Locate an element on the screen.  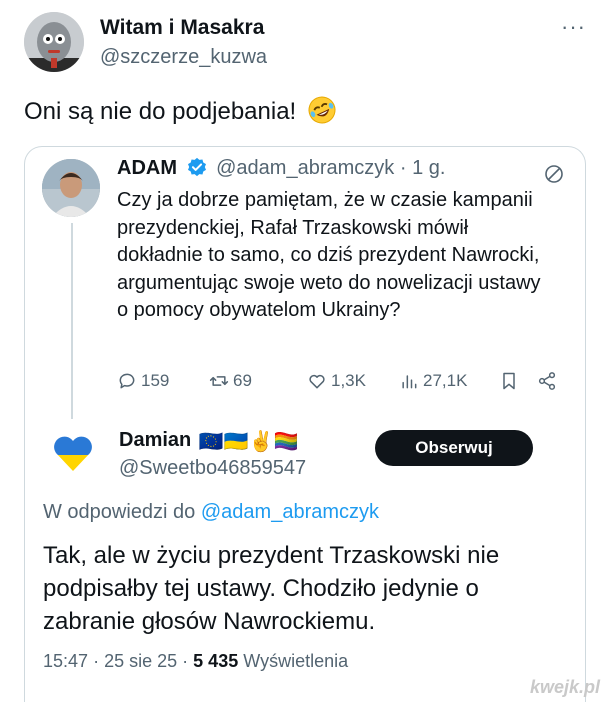
reply-views-label: Wyświetlenia is located at coordinates (296, 661).